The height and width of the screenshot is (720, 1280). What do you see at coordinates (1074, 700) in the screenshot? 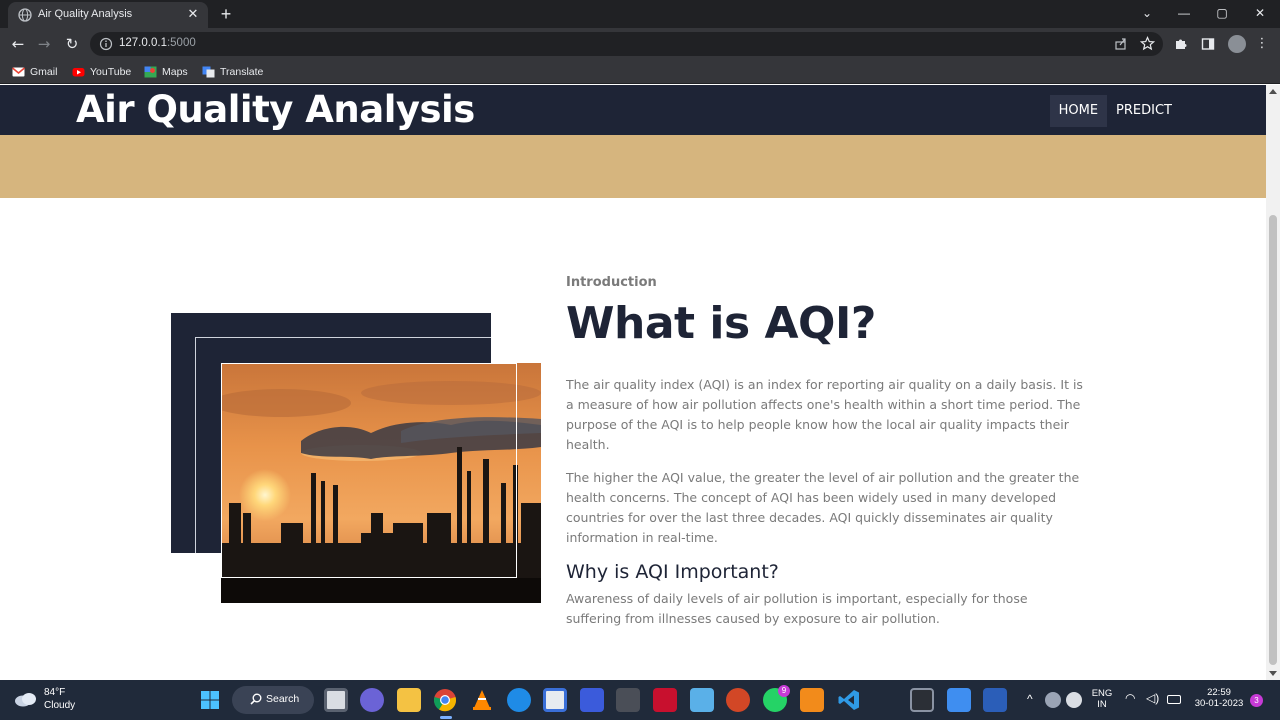
I see `tray-app-icon` at bounding box center [1074, 700].